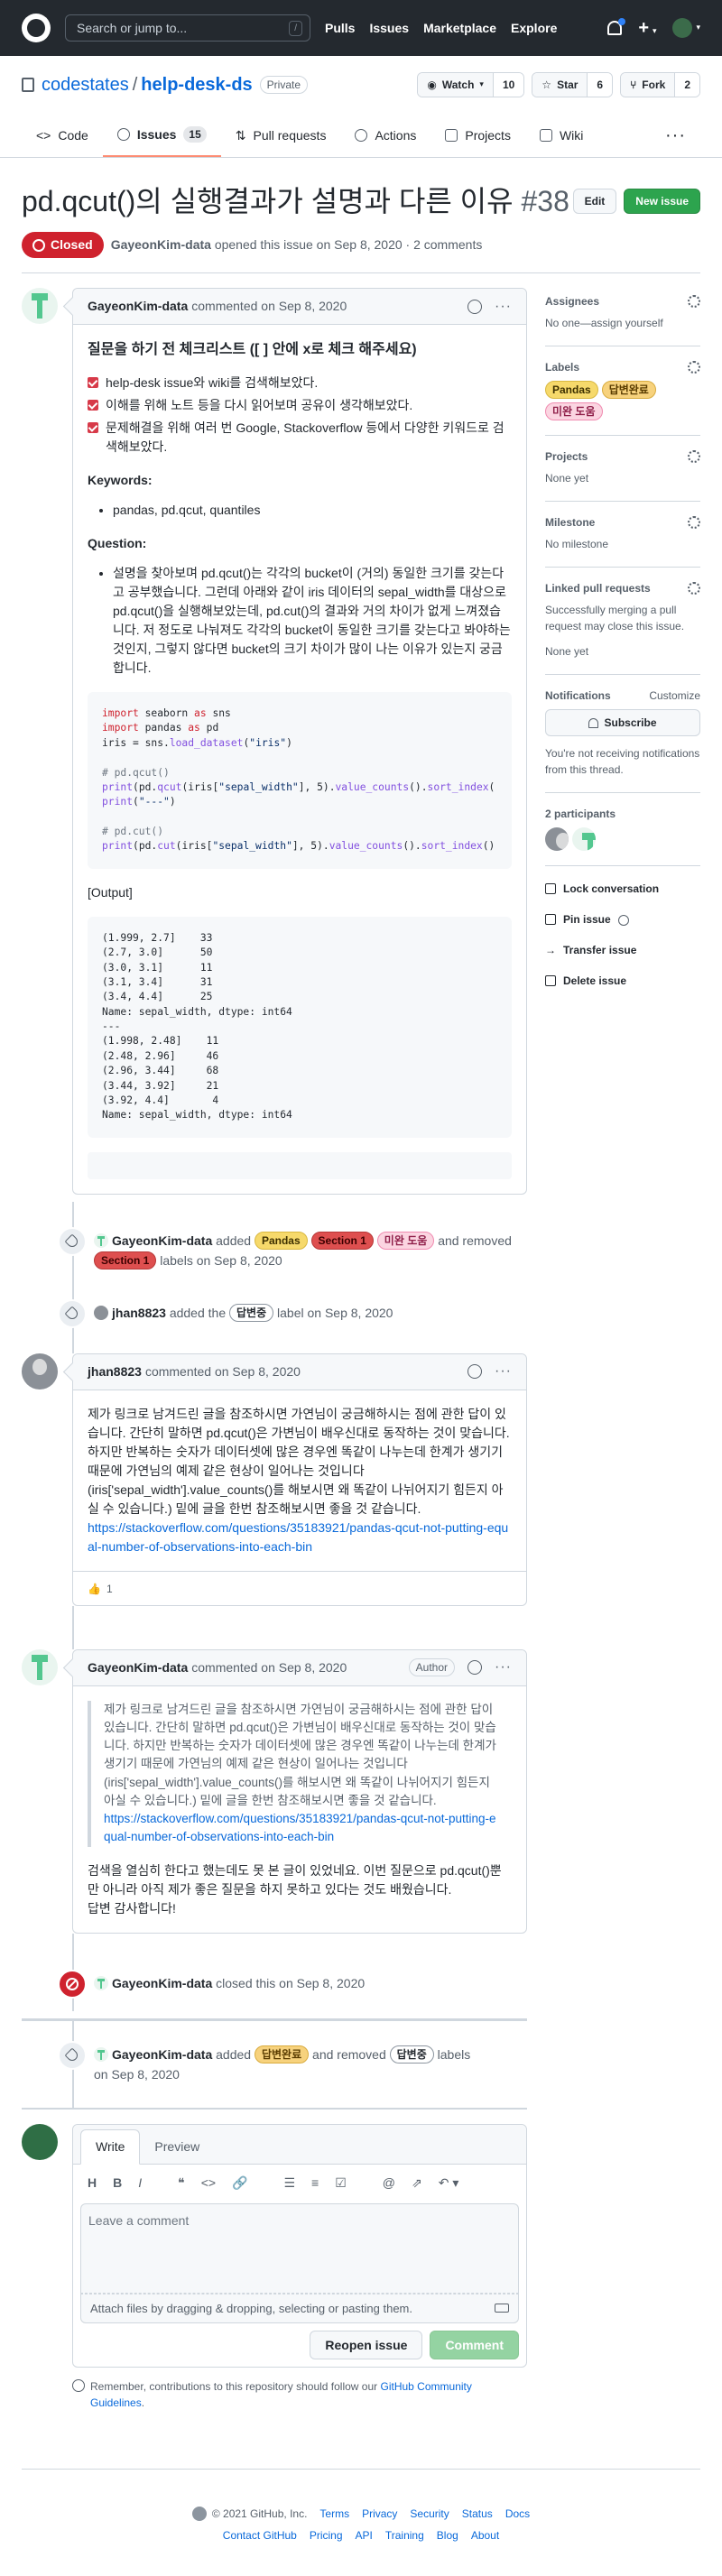 The width and height of the screenshot is (722, 2576). Describe the element at coordinates (534, 28) in the screenshot. I see `nav-explore: Explore` at that location.